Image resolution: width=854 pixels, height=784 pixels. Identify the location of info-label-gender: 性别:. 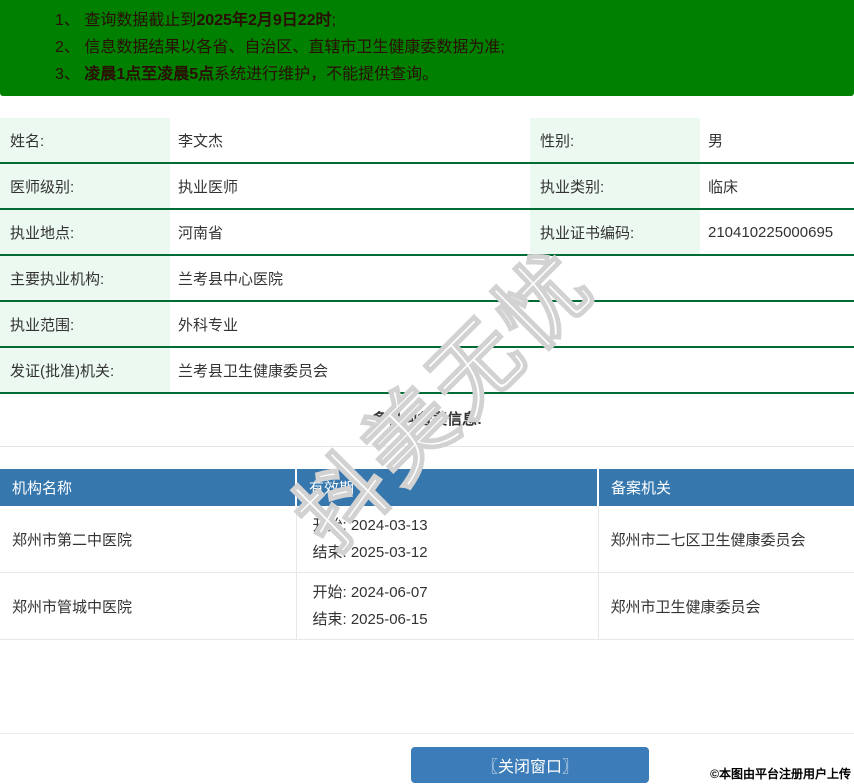
(615, 141).